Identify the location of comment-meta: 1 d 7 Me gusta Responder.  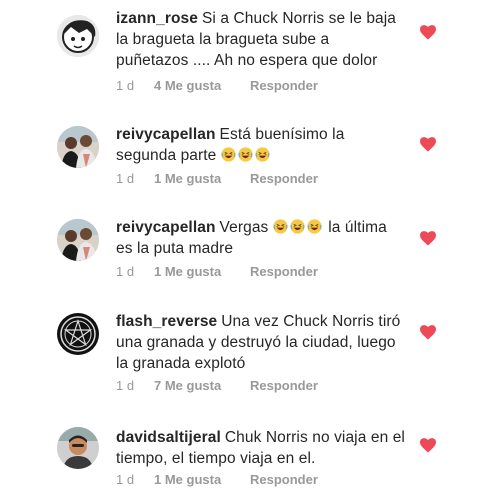
(217, 385).